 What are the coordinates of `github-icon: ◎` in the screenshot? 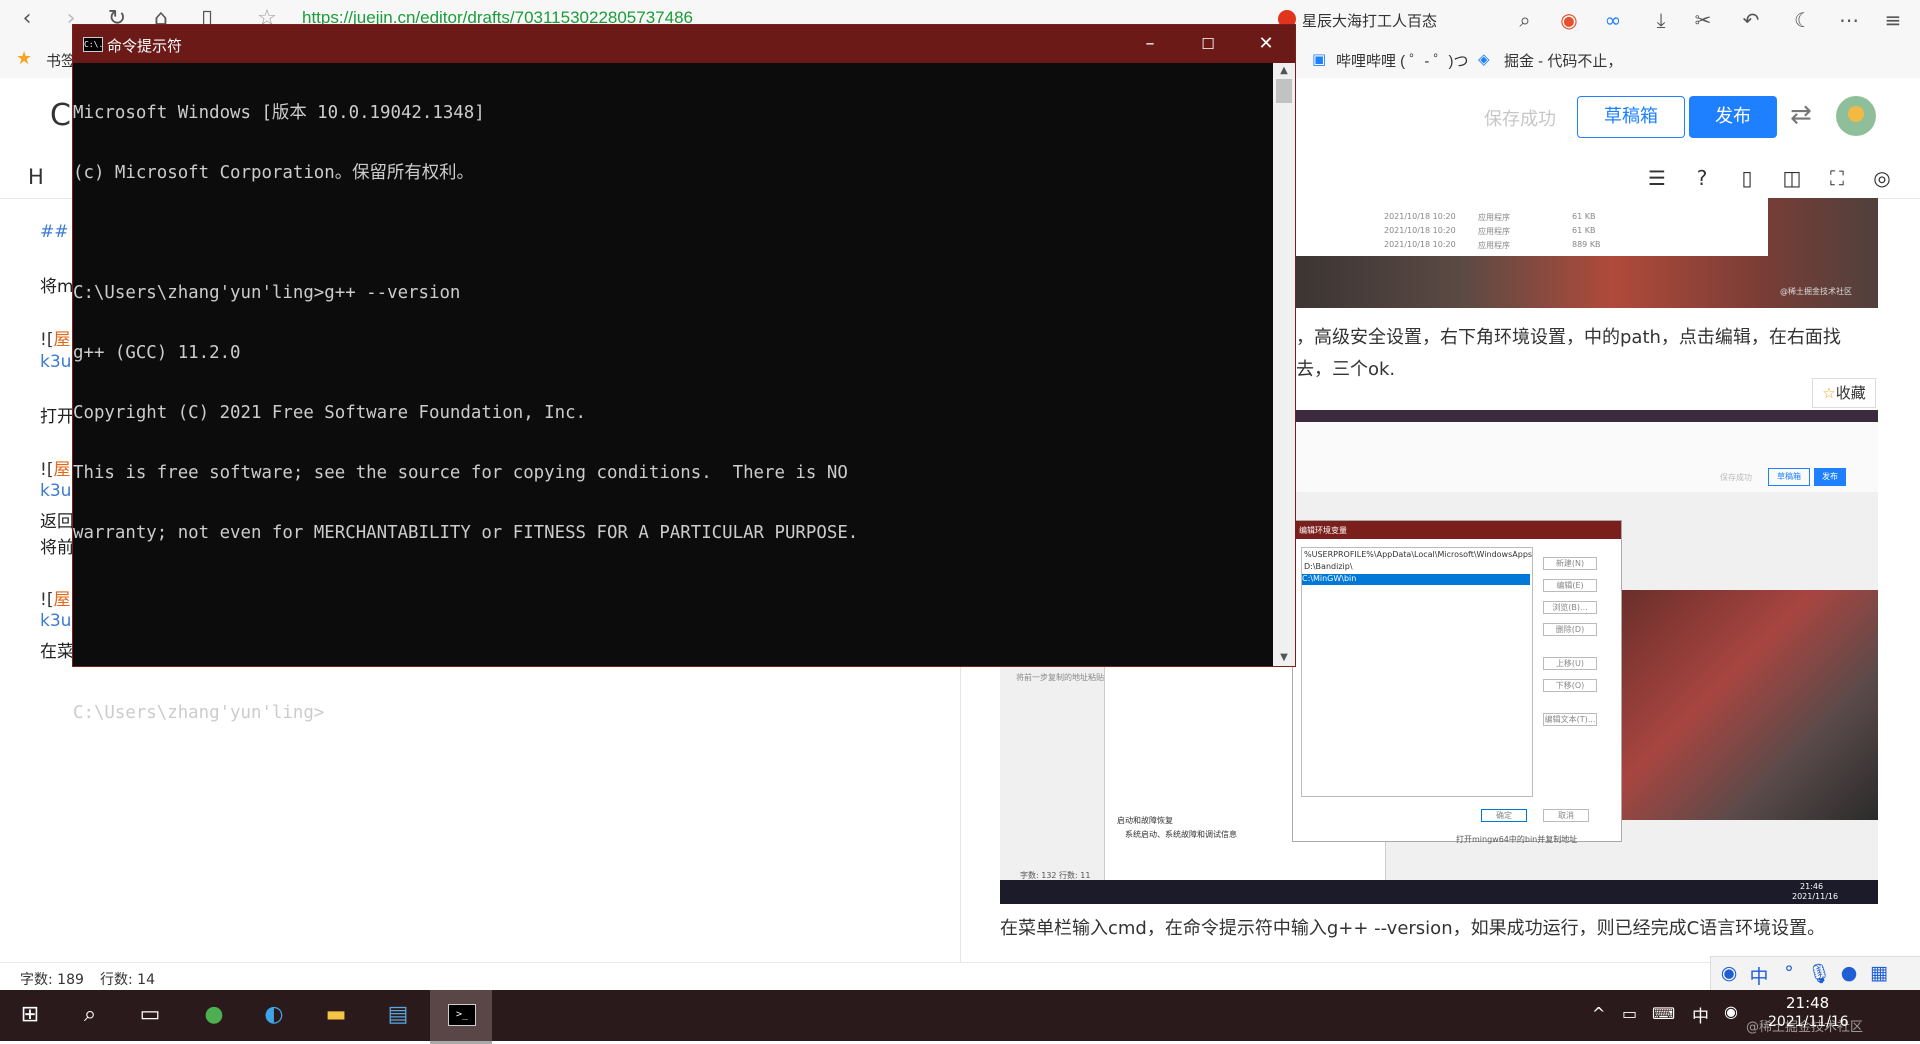 It's located at (1882, 178).